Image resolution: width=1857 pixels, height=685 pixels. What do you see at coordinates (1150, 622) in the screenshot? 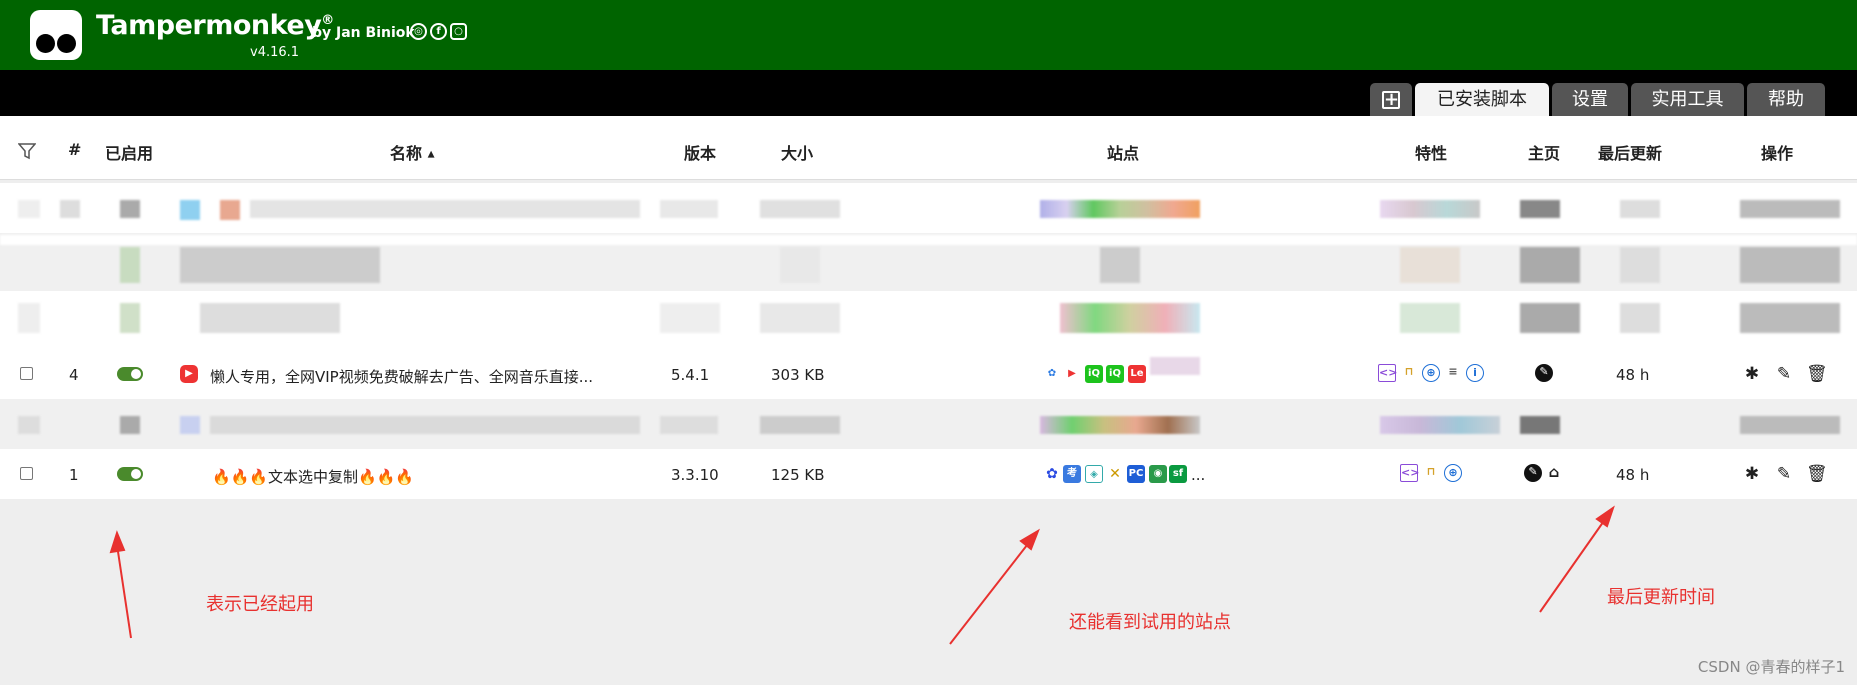
I see `annotation-sites: 还能看到试用的站点` at bounding box center [1150, 622].